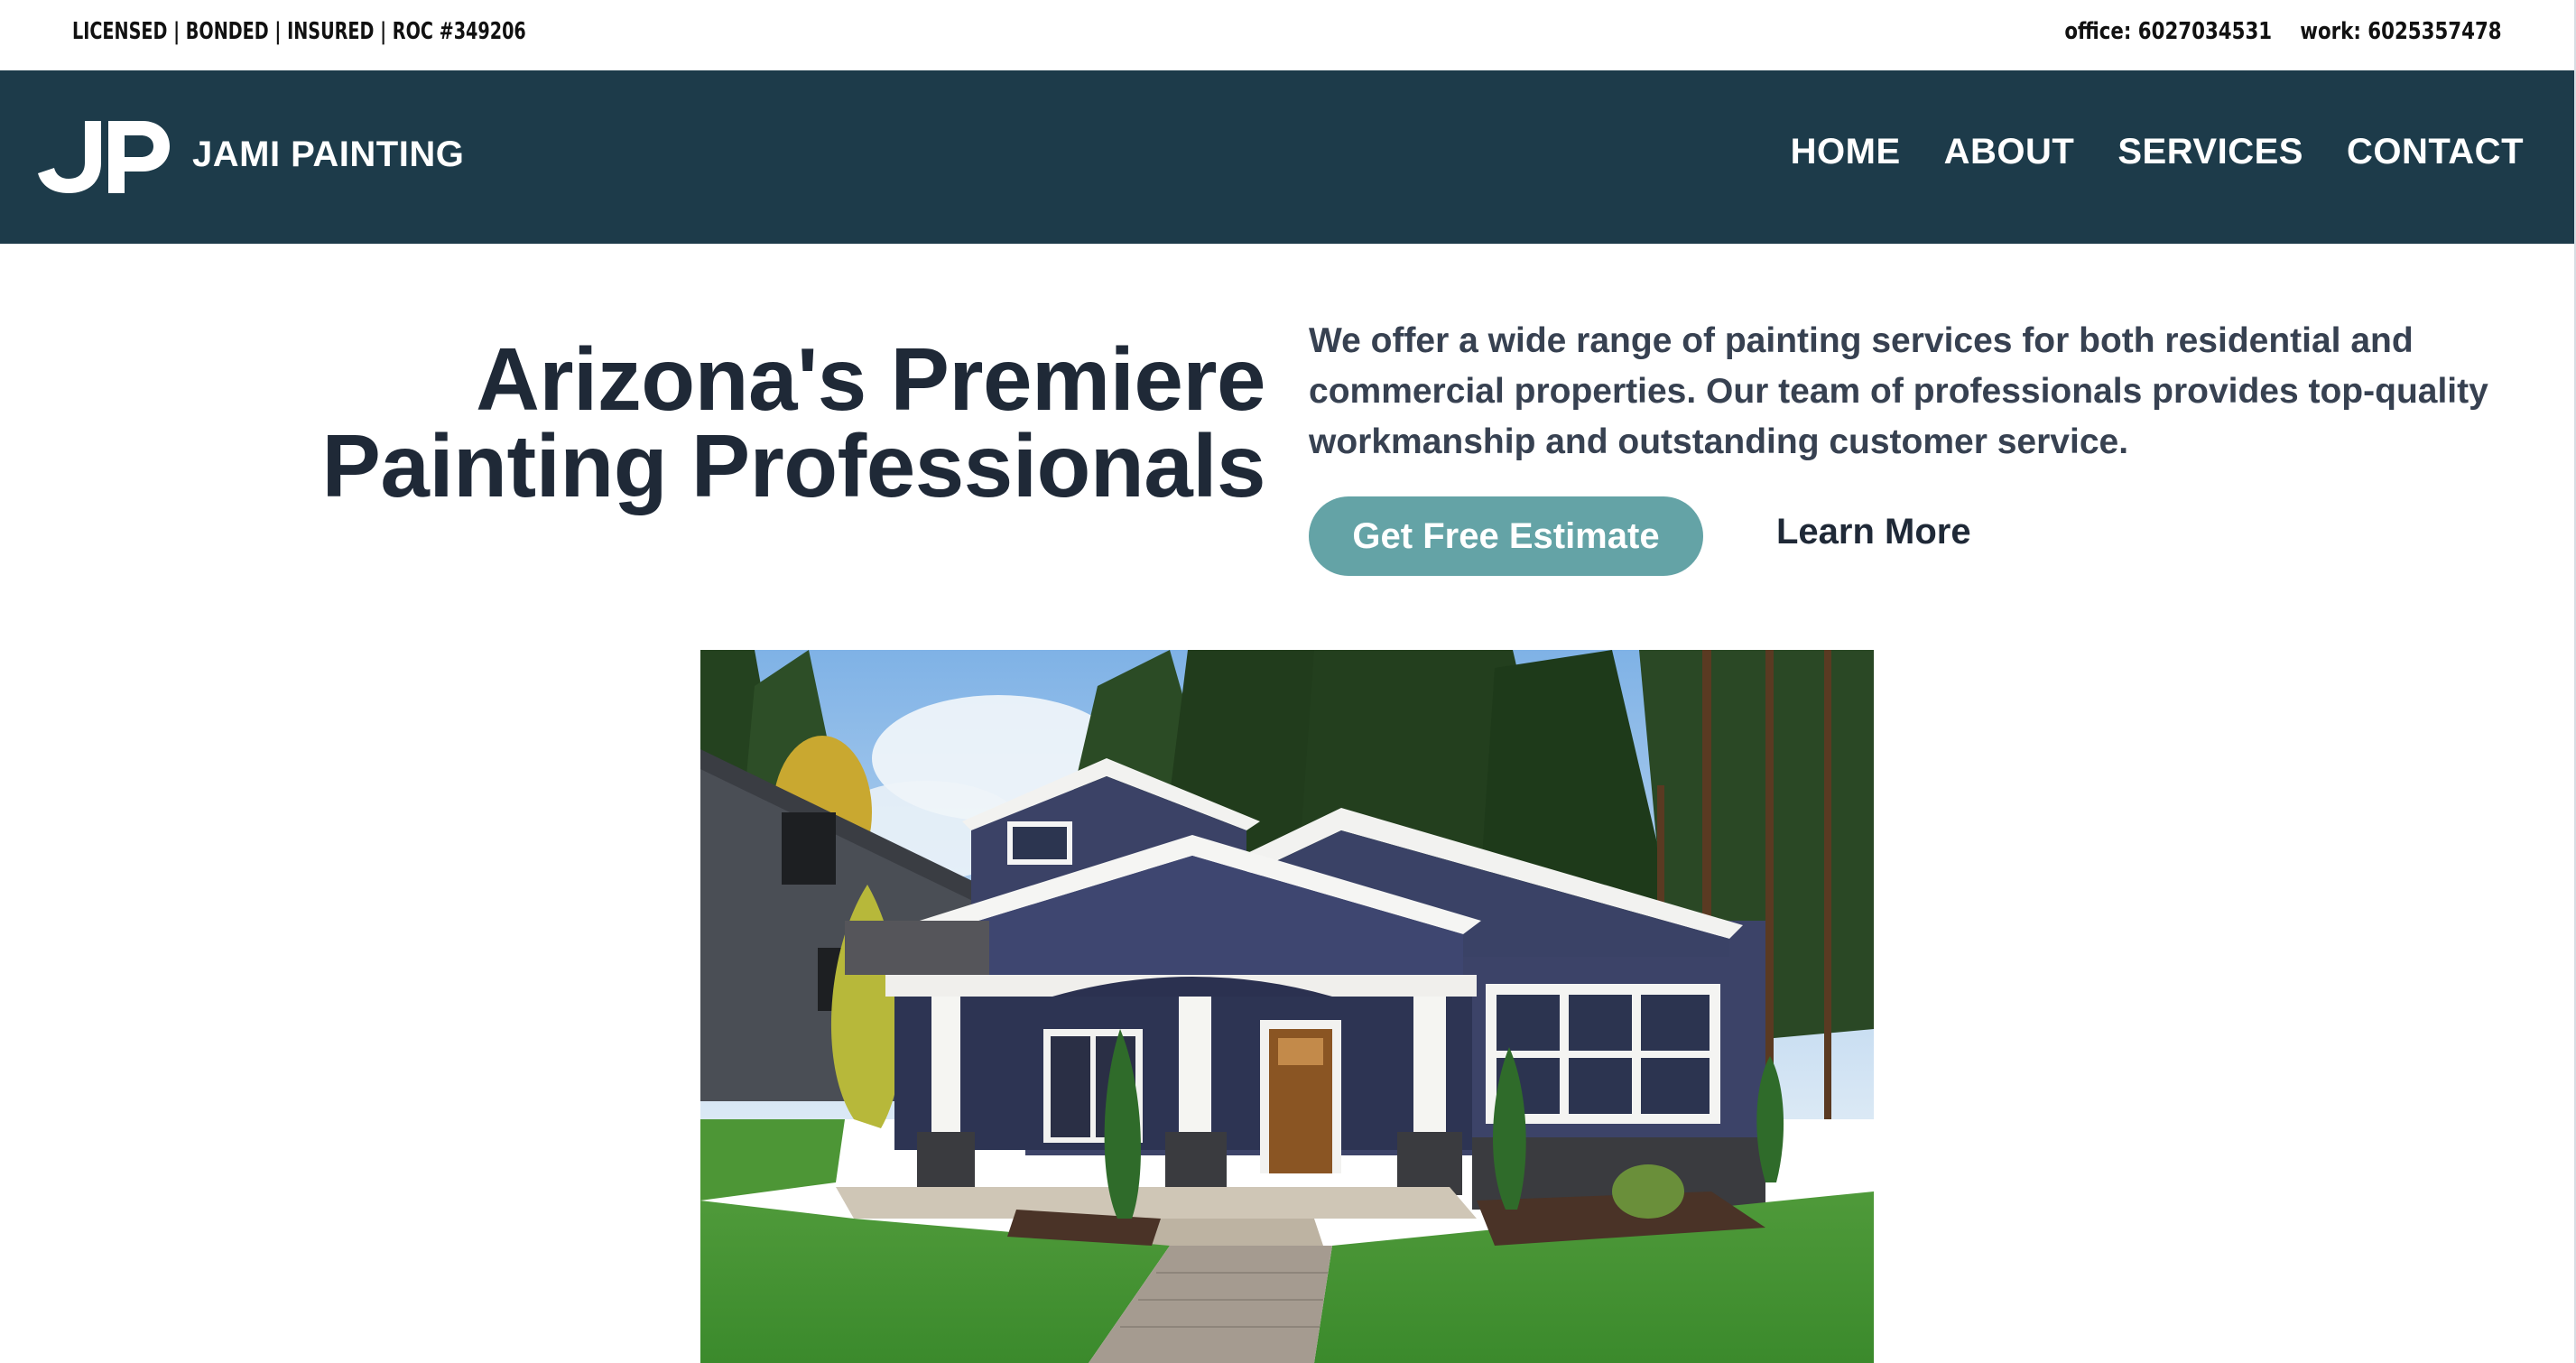 The width and height of the screenshot is (2576, 1363). Describe the element at coordinates (2169, 32) in the screenshot. I see `office-phone: office: 6027034531` at that location.